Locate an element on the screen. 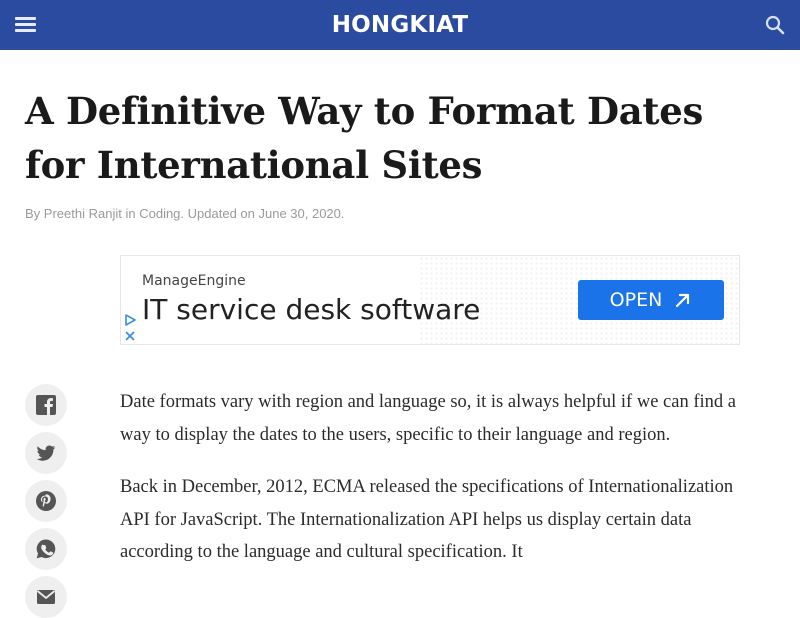 This screenshot has width=800, height=618. search-icon is located at coordinates (775, 25).